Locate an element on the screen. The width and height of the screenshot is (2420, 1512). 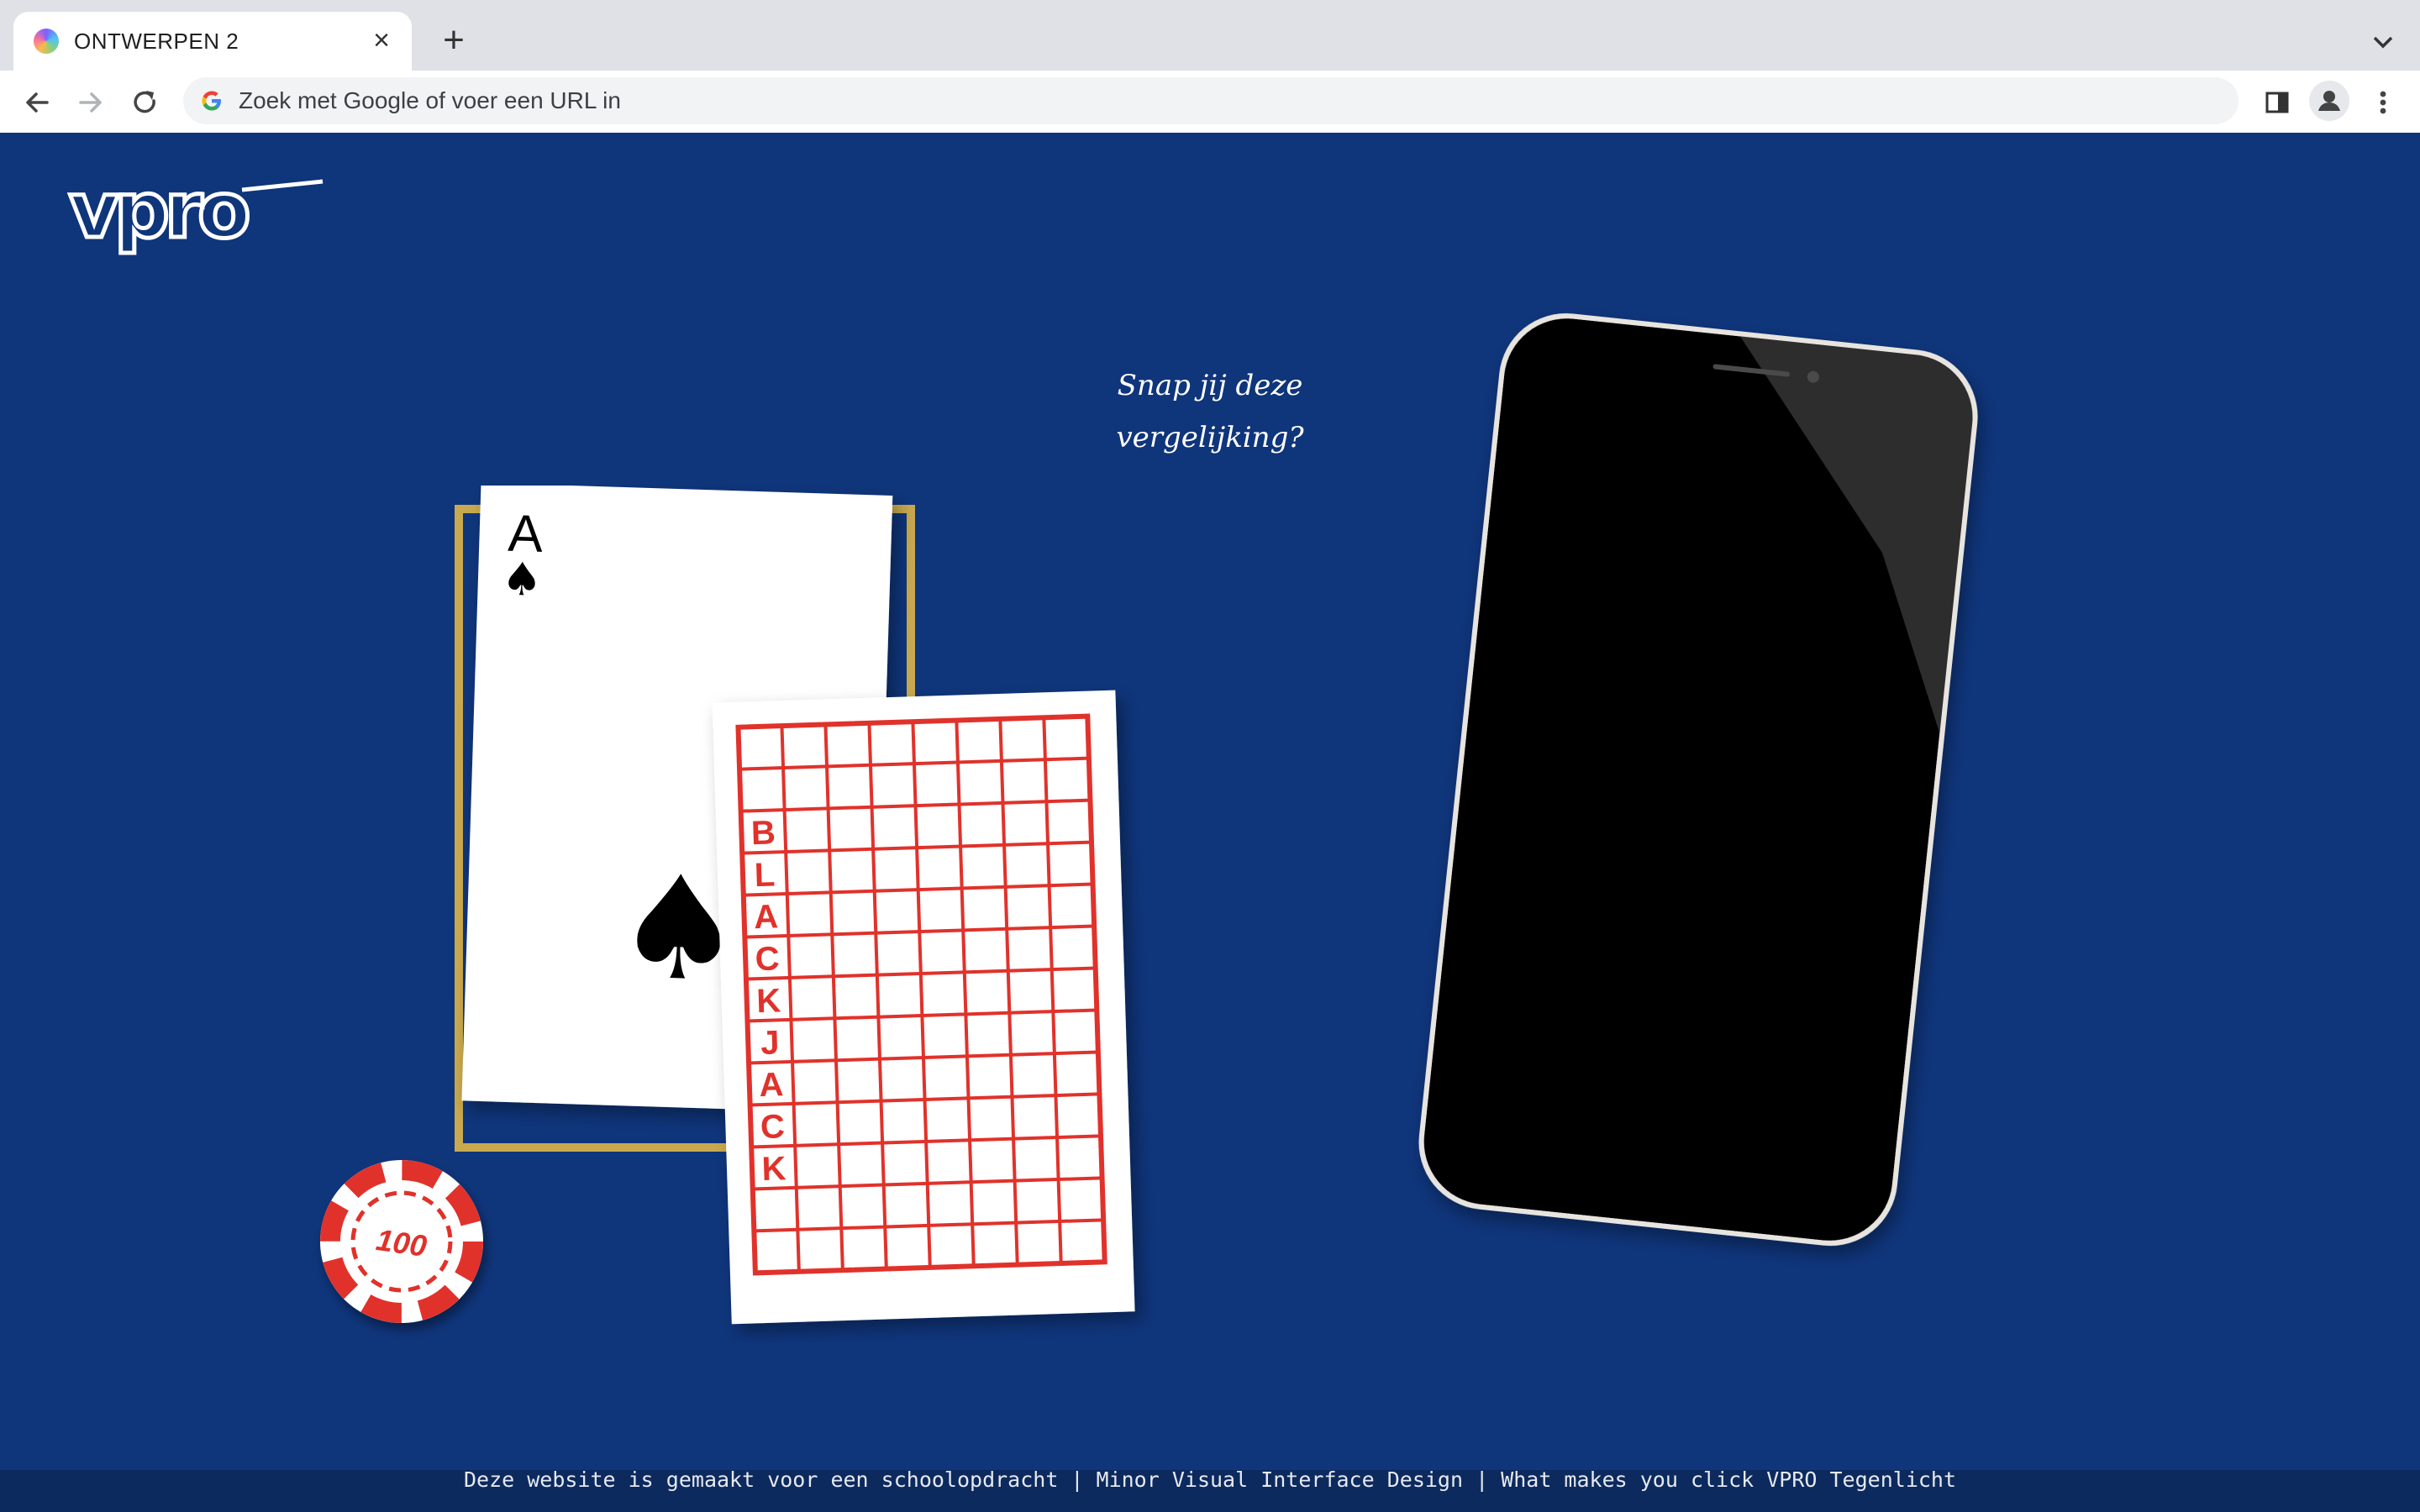
chevron-down-icon is located at coordinates (2383, 42).